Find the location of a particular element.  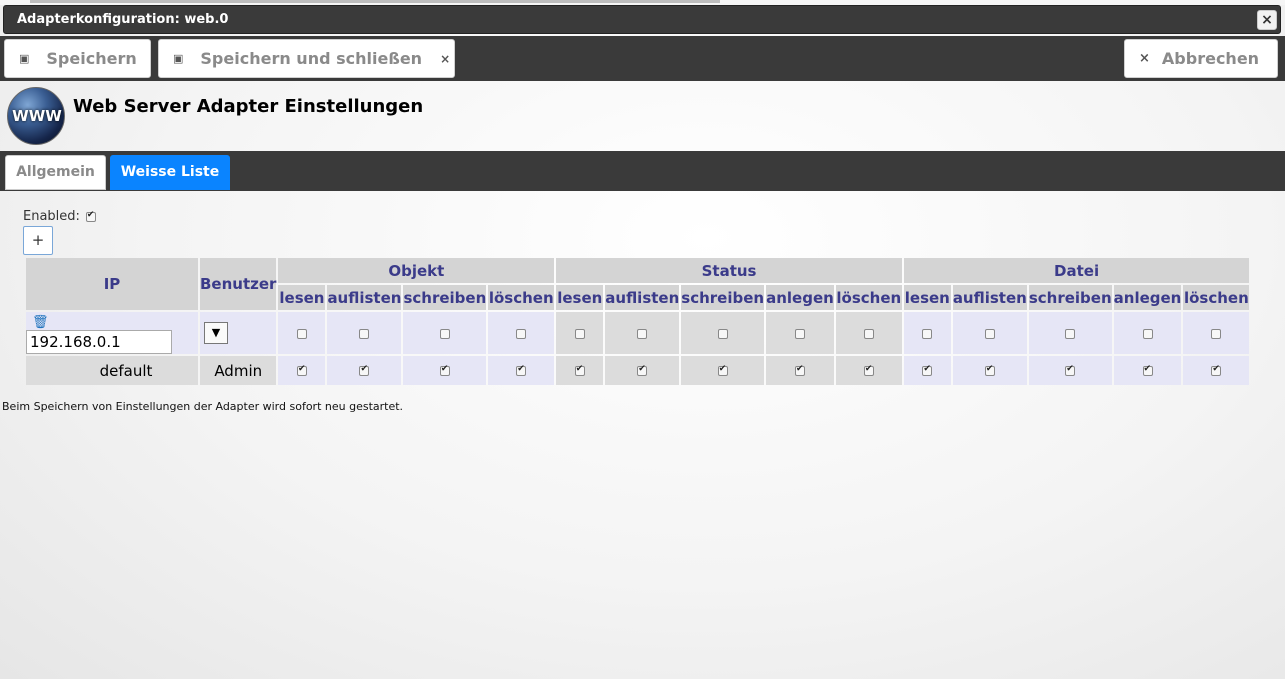

table-row: default Admin is located at coordinates (638, 370).